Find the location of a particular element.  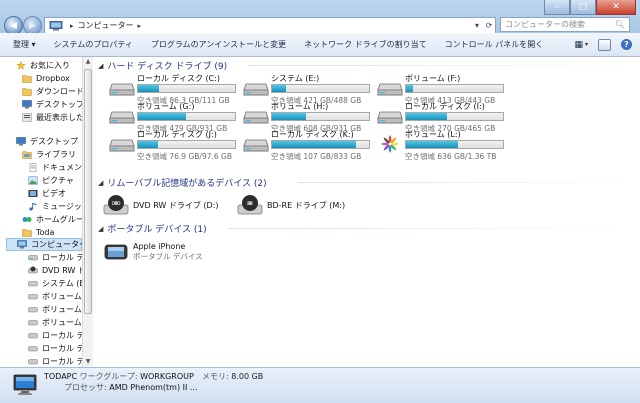

drive-name: ローカル ディスク (C:) is located at coordinates (179, 78).